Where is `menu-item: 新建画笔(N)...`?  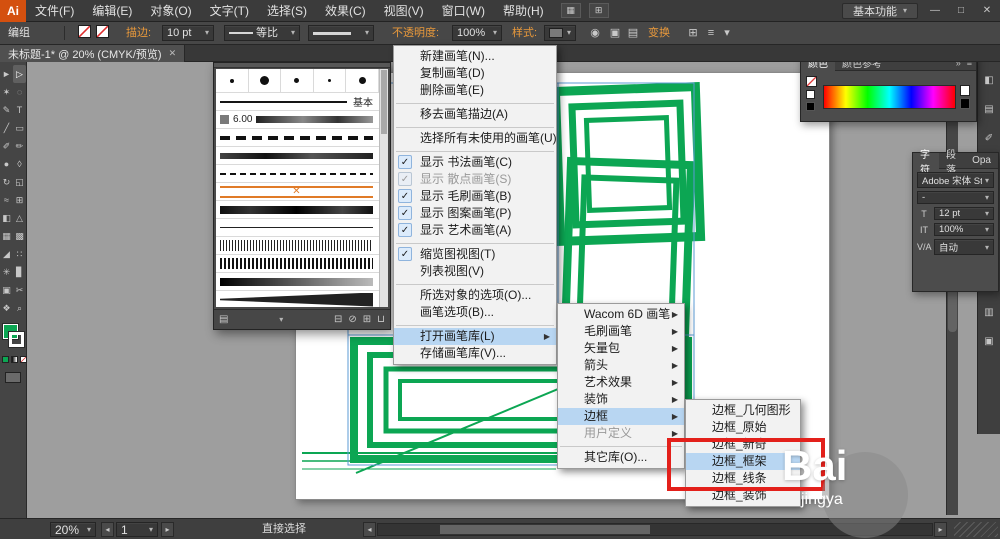 menu-item: 新建画笔(N)... is located at coordinates (475, 56).